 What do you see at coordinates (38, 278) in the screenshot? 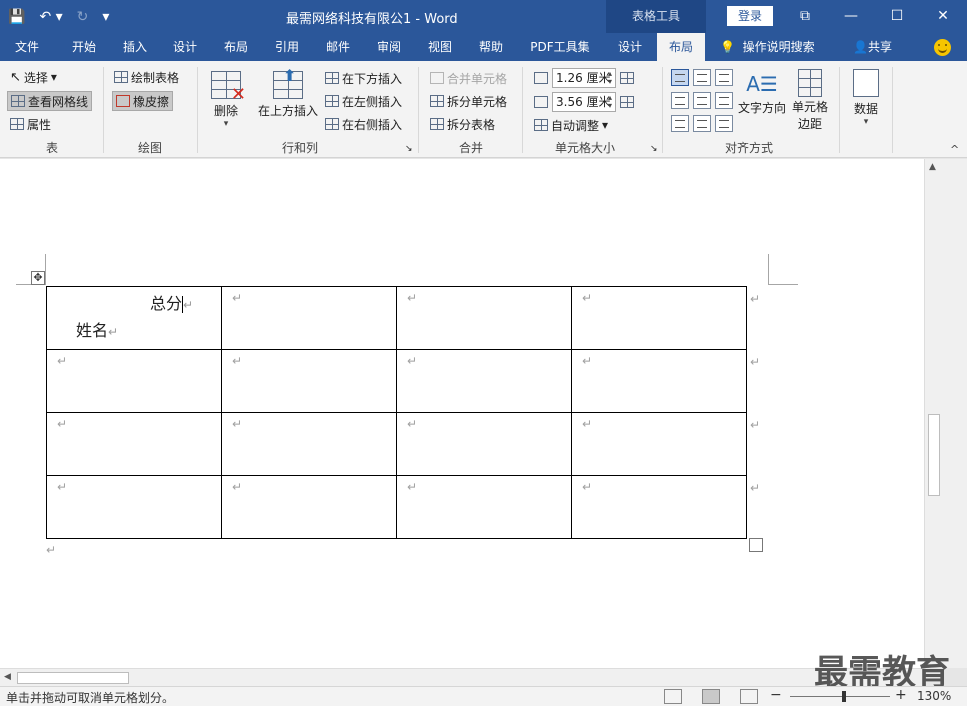
I see `table-move-handle-icon: ✥` at bounding box center [38, 278].